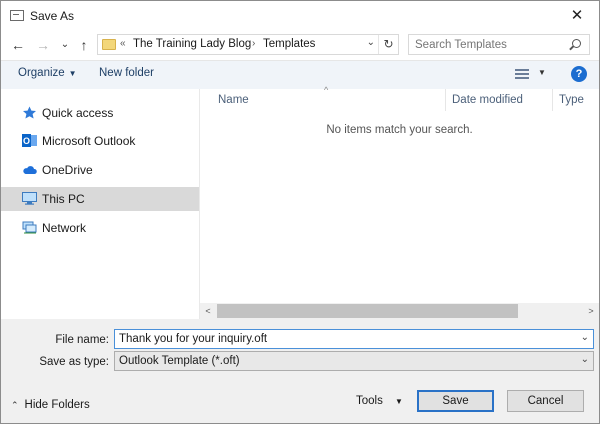  What do you see at coordinates (455, 401) in the screenshot?
I see `save-button: Save` at bounding box center [455, 401].